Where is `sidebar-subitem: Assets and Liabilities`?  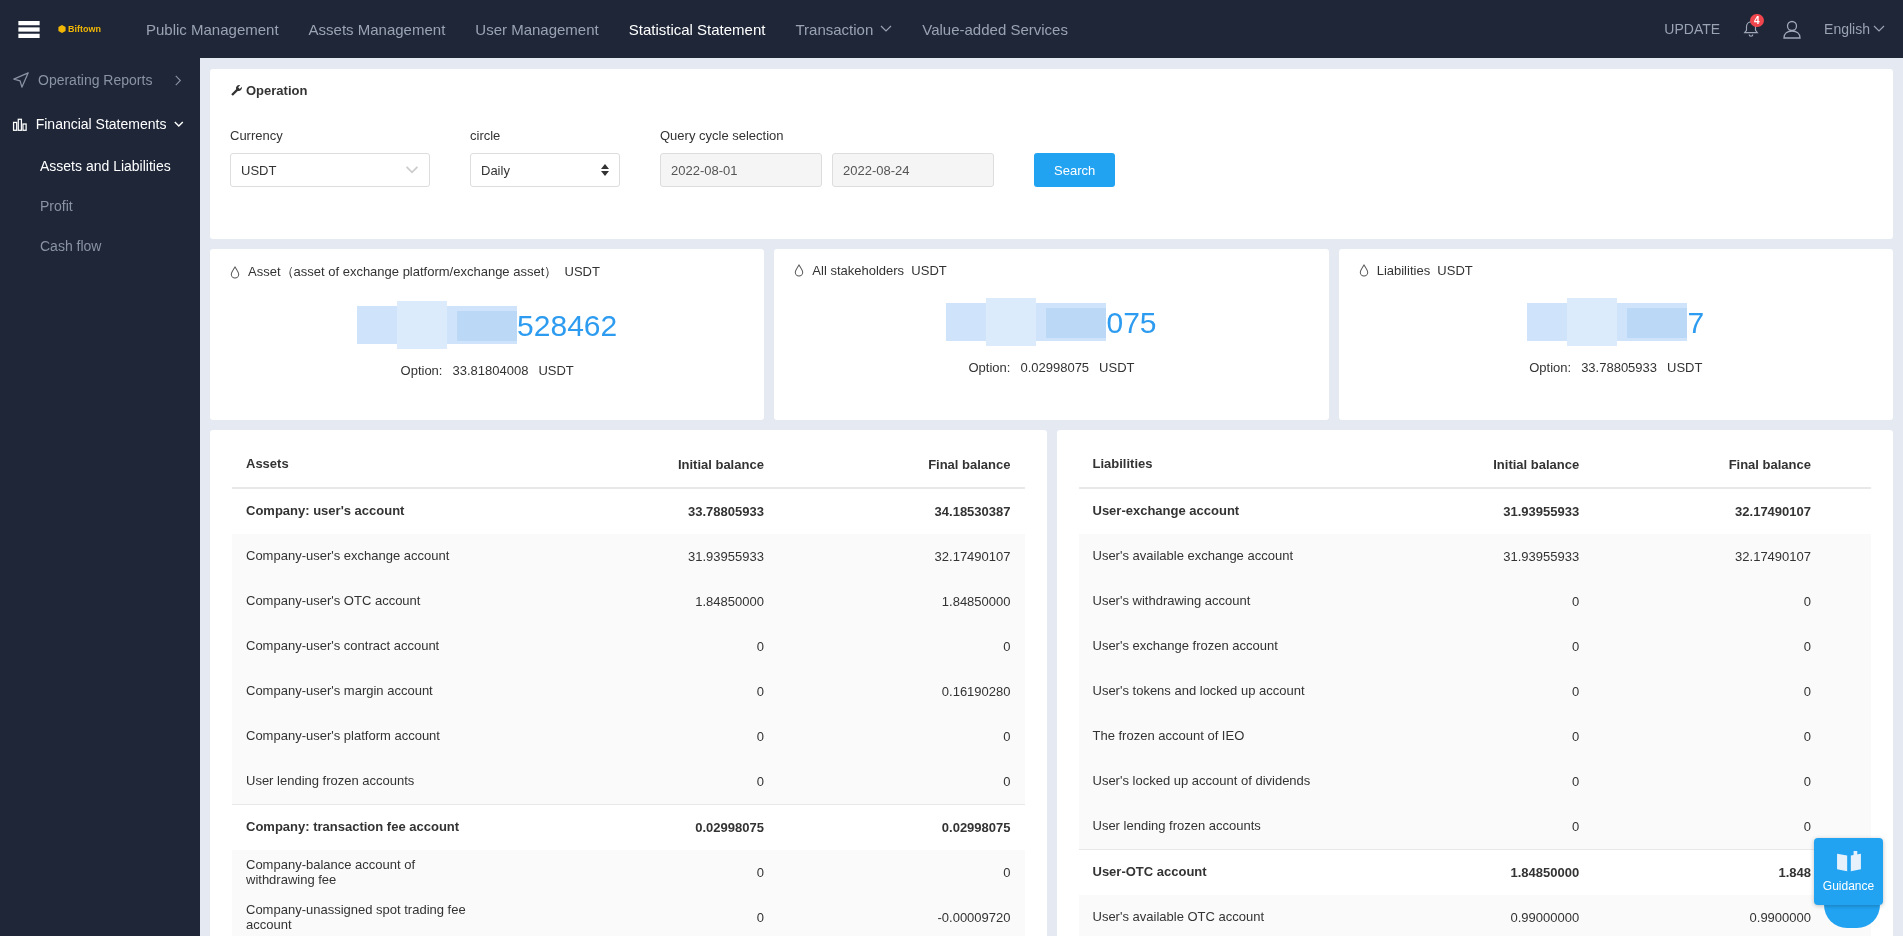
sidebar-subitem: Assets and Liabilities is located at coordinates (100, 166).